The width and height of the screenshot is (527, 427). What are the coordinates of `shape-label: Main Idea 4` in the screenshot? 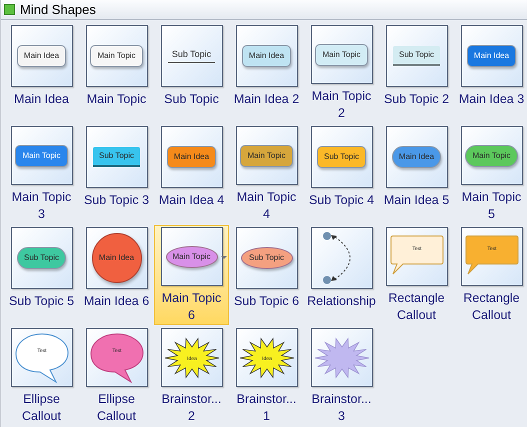 It's located at (191, 200).